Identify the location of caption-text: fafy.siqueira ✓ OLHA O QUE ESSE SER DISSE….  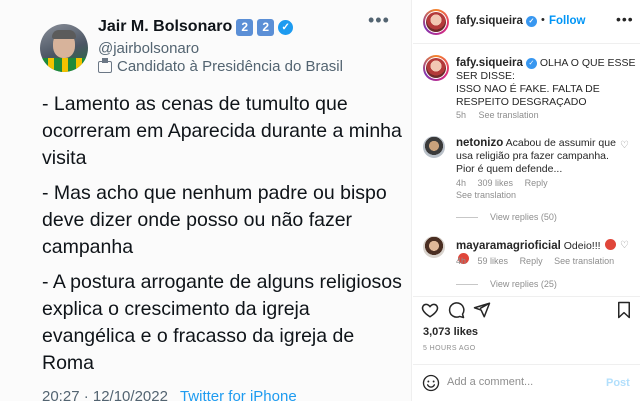
(546, 83).